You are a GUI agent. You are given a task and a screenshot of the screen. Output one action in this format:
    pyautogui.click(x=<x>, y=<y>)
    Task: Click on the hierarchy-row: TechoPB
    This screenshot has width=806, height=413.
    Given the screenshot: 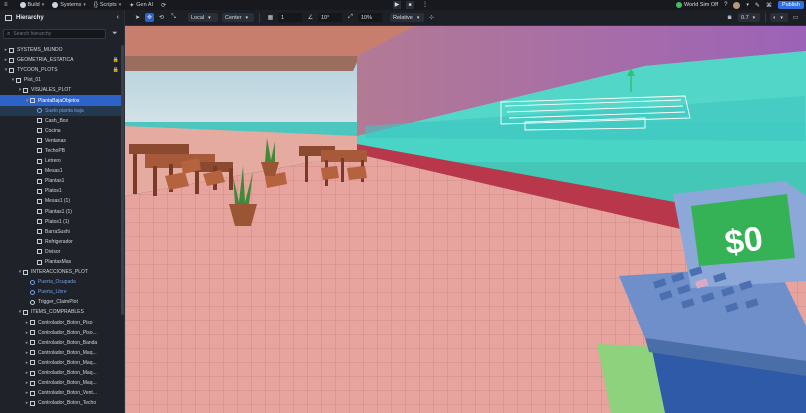 What is the action you would take?
    pyautogui.click(x=62, y=151)
    